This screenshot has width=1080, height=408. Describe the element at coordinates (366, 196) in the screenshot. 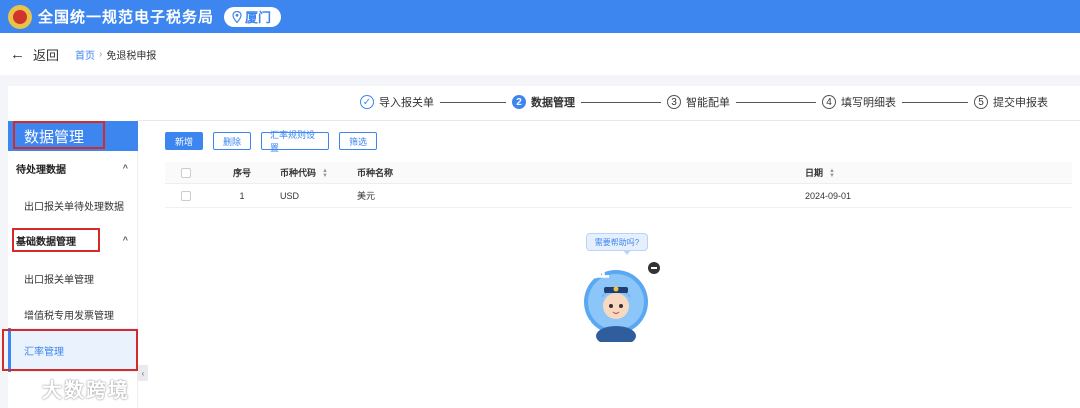

I see `cell-currency-name: 美元` at that location.